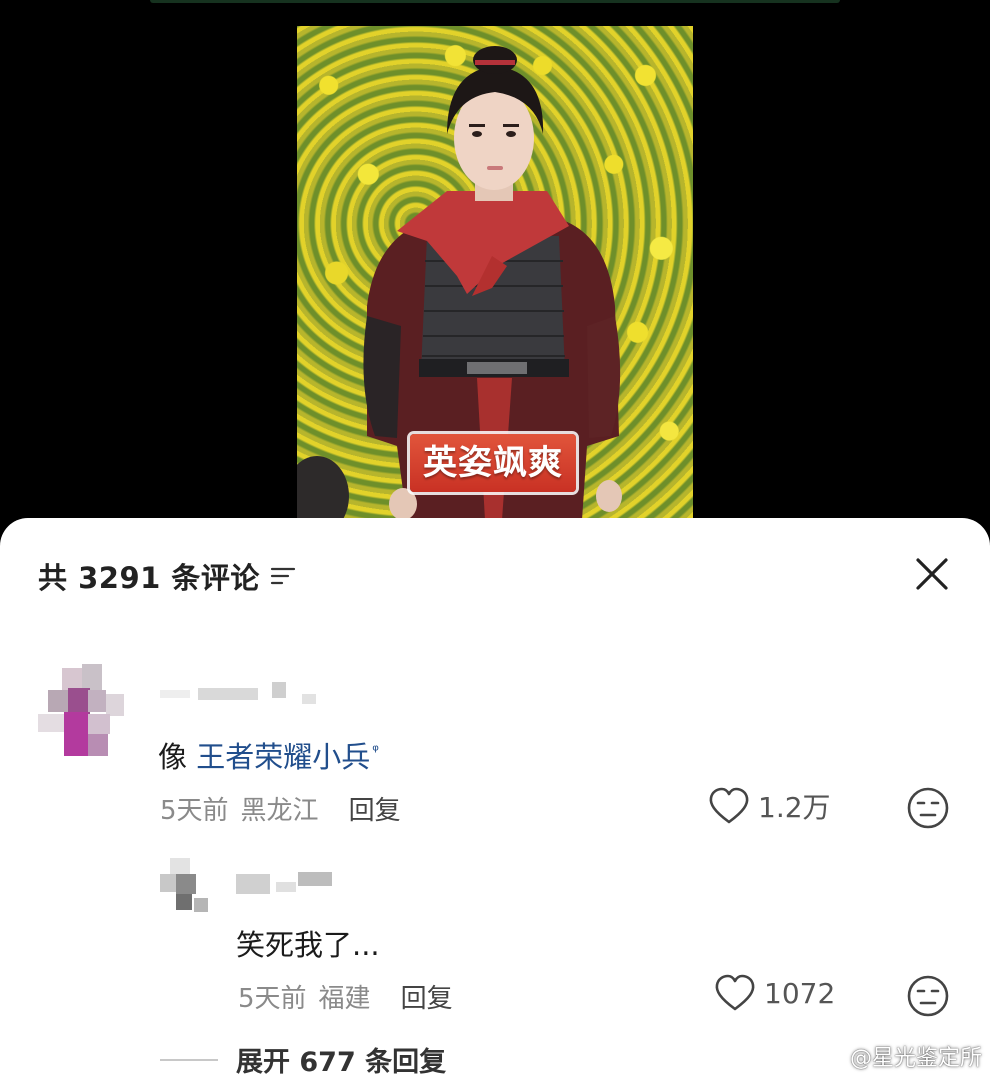 This screenshot has width=990, height=1080. Describe the element at coordinates (427, 996) in the screenshot. I see `reply-reply-button: 回复` at that location.